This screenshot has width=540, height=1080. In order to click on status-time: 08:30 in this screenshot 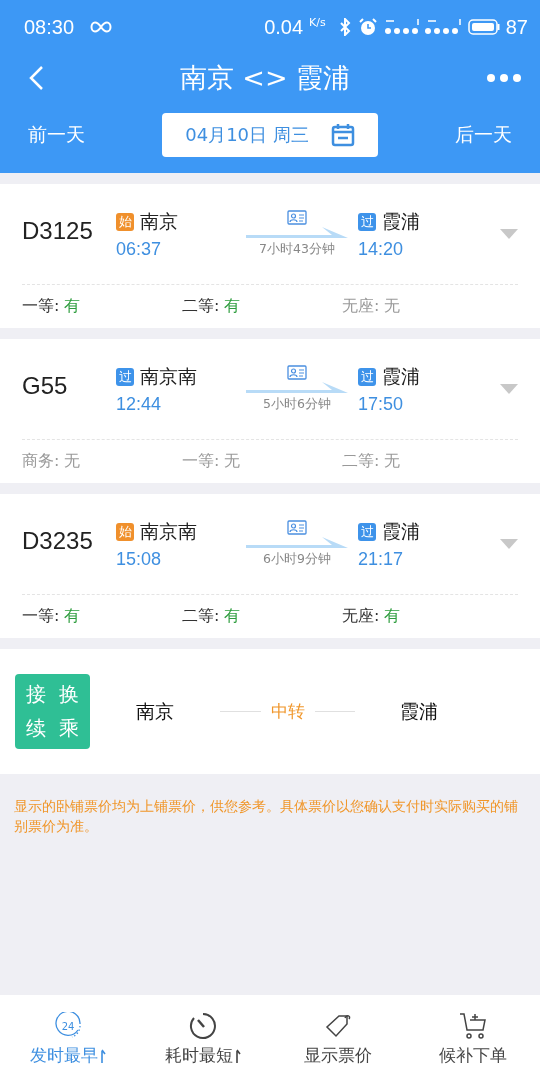, I will do `click(49, 27)`.